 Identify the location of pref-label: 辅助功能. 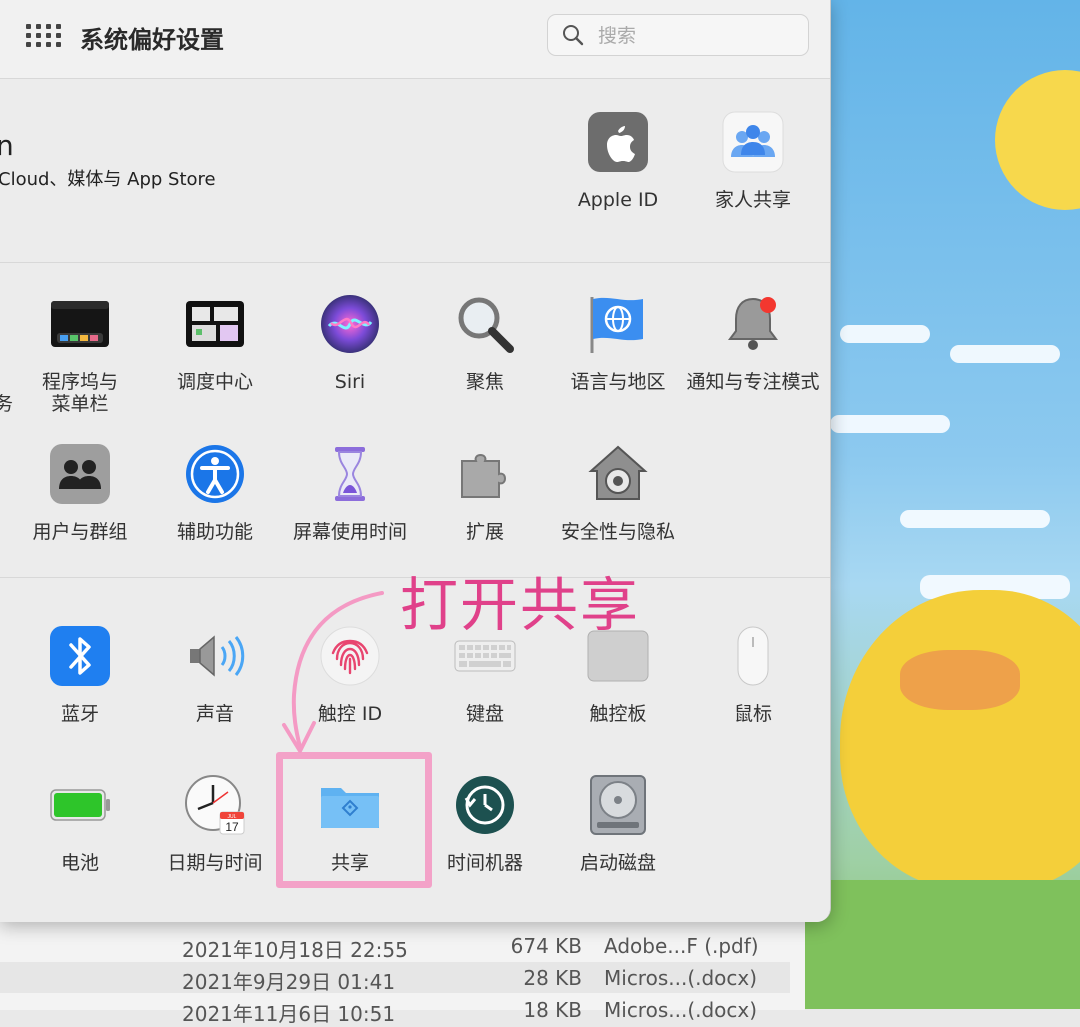
(214, 532).